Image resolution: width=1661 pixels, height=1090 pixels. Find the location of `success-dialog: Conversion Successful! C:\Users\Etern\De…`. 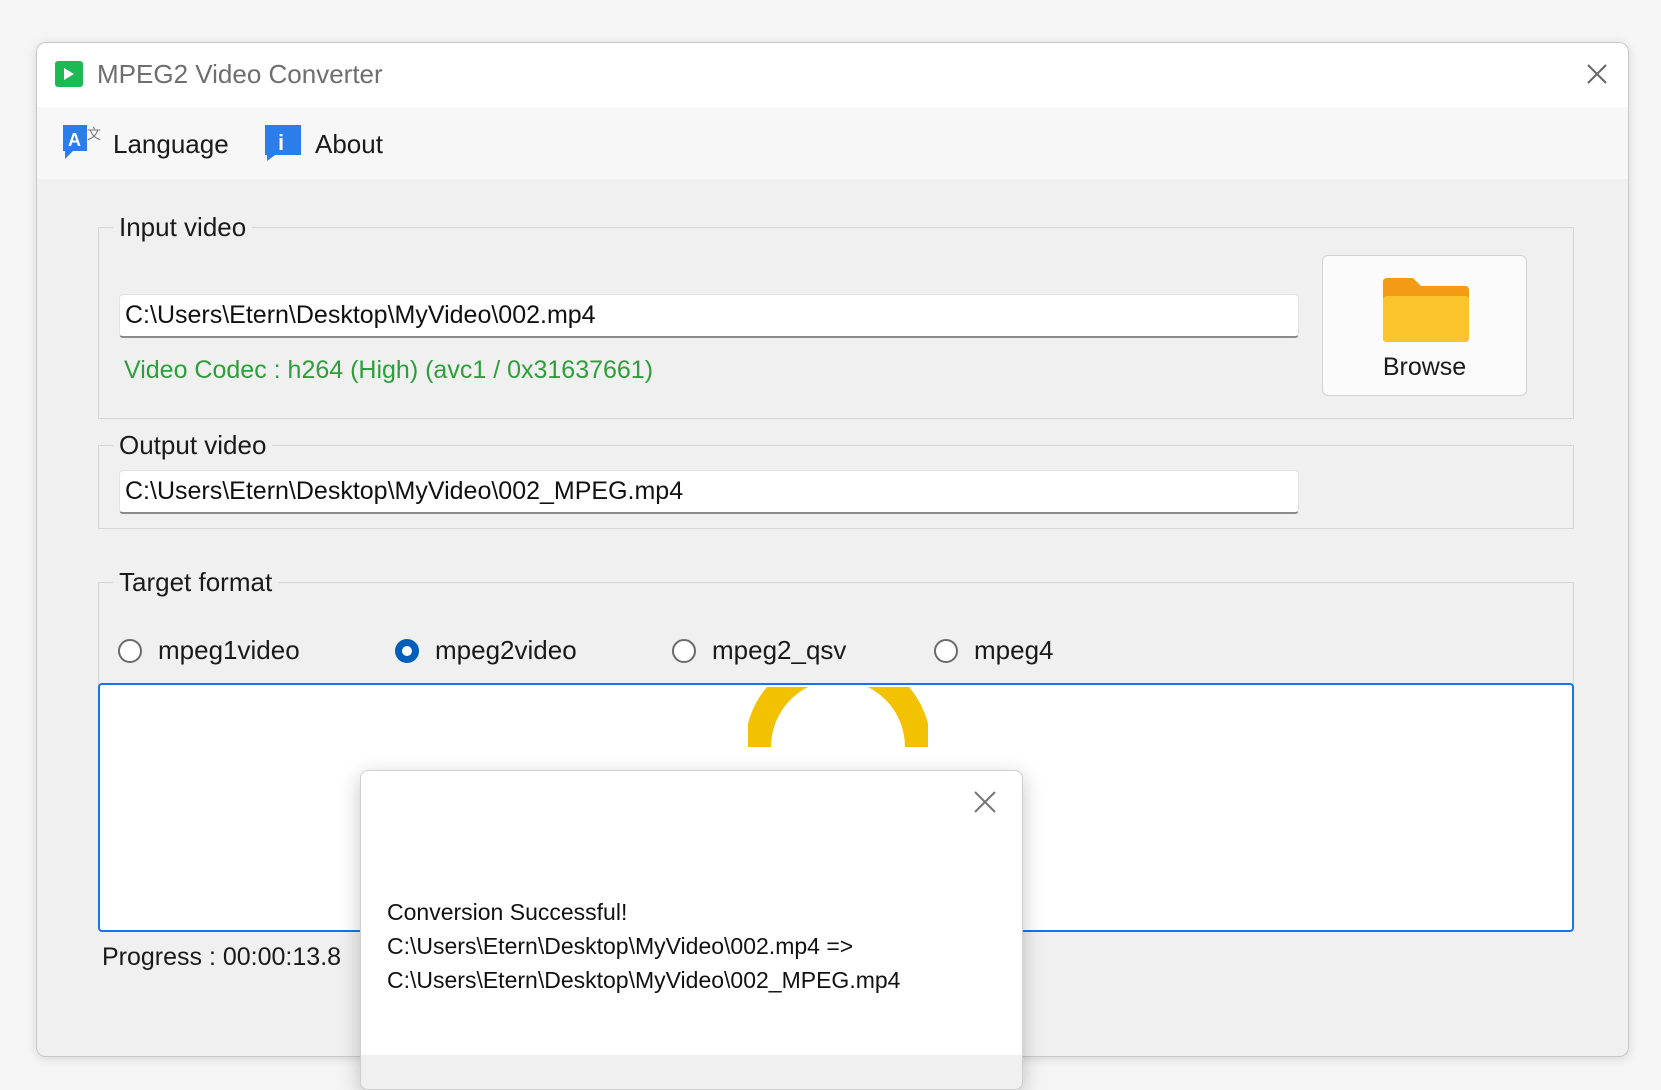

success-dialog: Conversion Successful! C:\Users\Etern\De… is located at coordinates (691, 930).